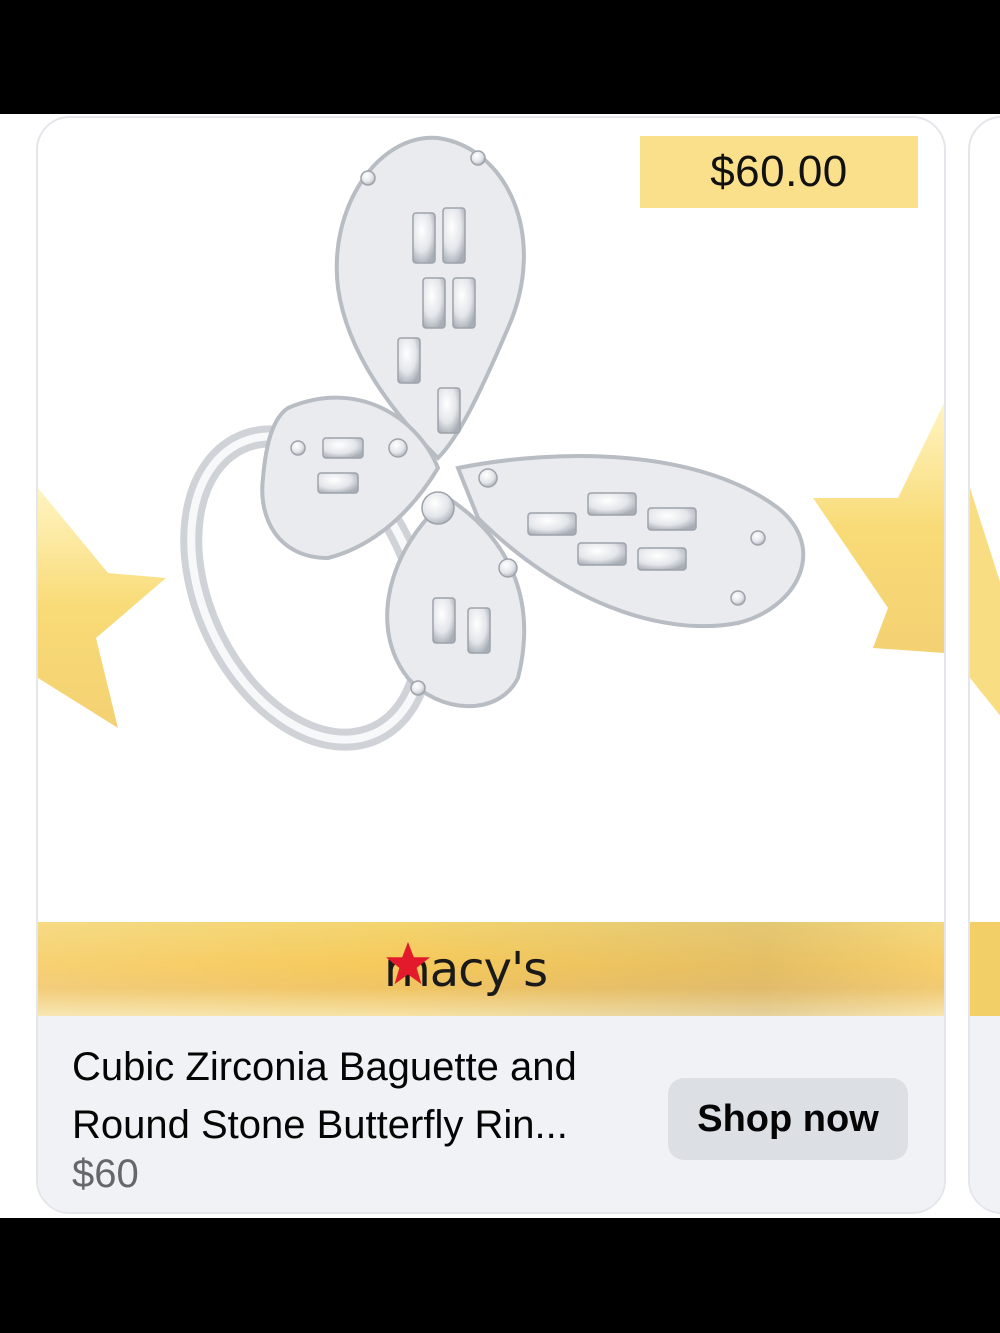 The height and width of the screenshot is (1333, 1000). What do you see at coordinates (466, 970) in the screenshot?
I see `macys-logo: macy's` at bounding box center [466, 970].